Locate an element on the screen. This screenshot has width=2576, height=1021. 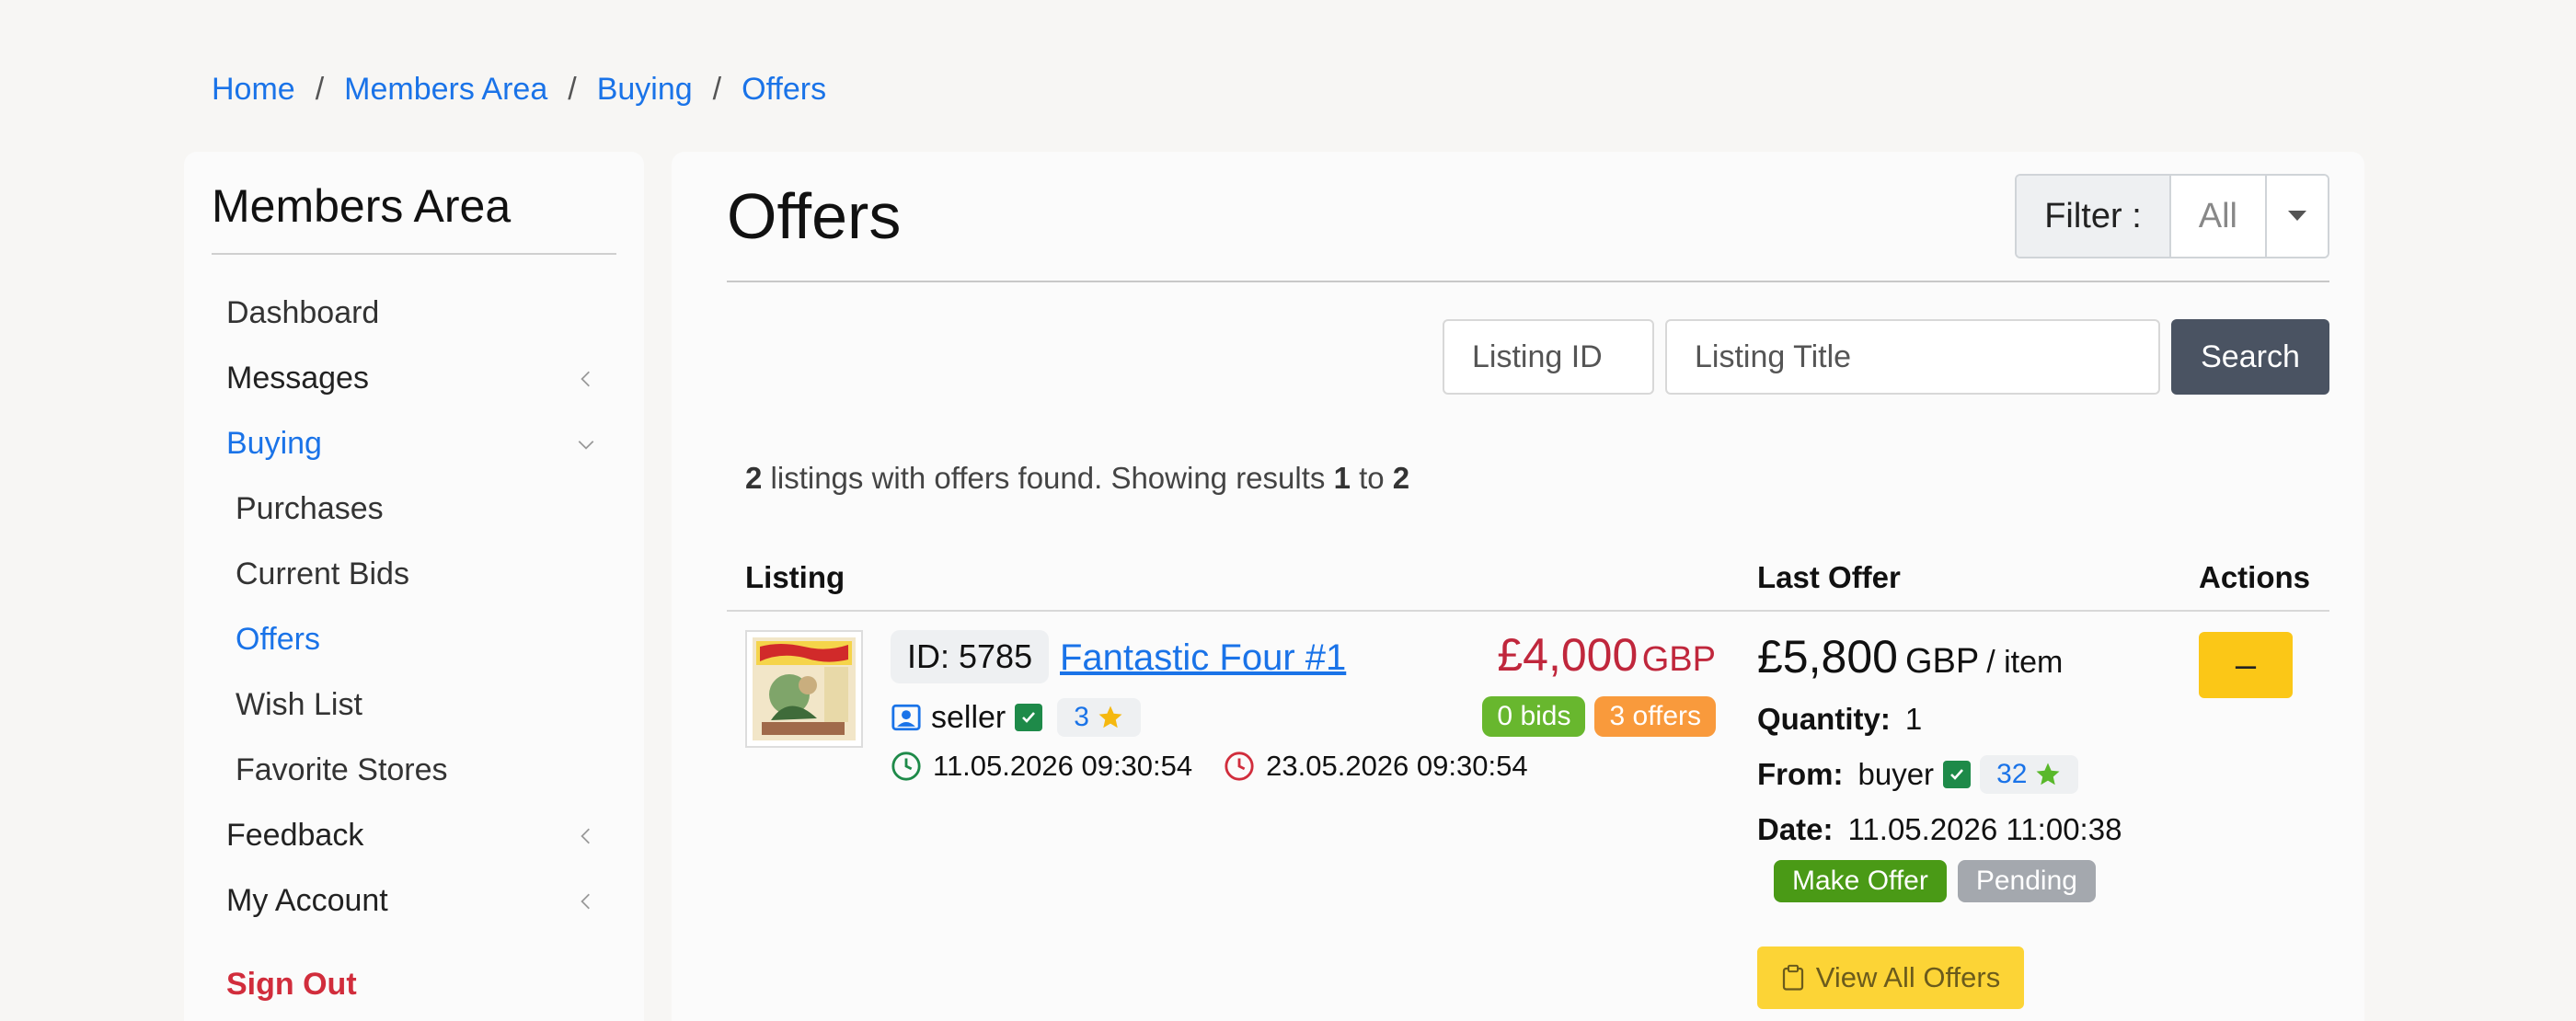
search-row: Search is located at coordinates (1528, 357).